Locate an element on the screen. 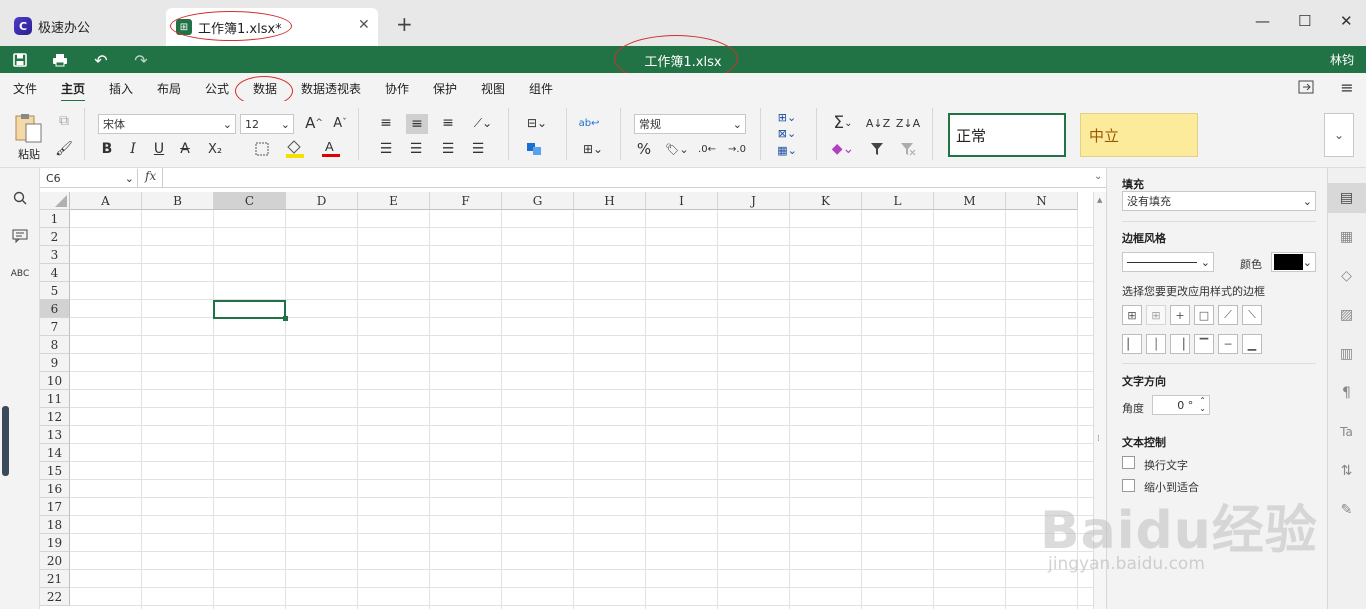  formula-input is located at coordinates (628, 178).